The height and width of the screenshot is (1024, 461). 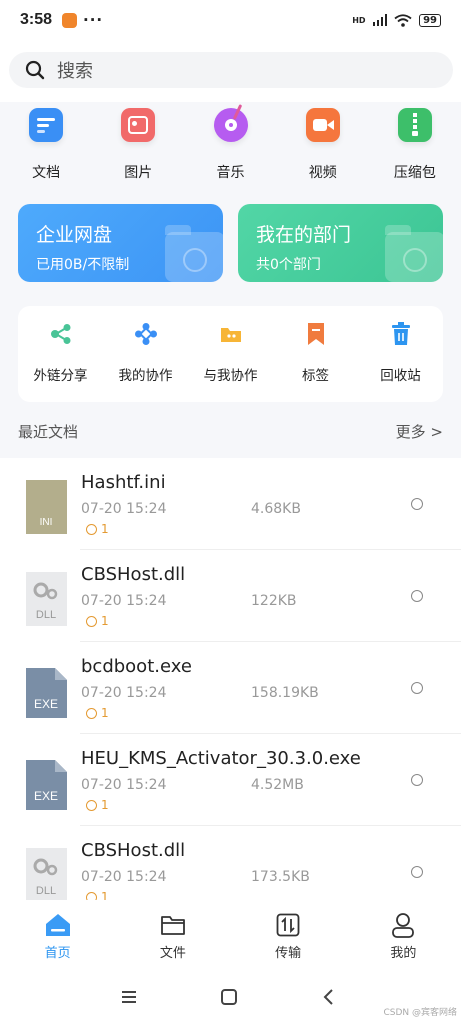 I want to click on tool-share-link: 外链分享, so click(x=60, y=354).